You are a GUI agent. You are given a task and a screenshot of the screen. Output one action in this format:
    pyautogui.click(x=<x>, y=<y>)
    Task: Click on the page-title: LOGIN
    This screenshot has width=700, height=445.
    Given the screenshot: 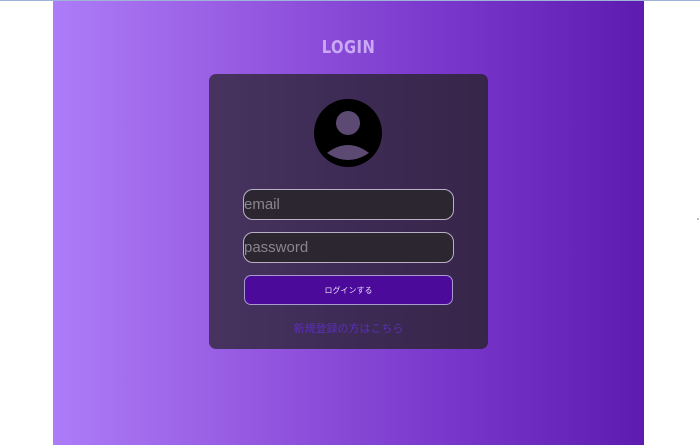 What is the action you would take?
    pyautogui.click(x=348, y=47)
    